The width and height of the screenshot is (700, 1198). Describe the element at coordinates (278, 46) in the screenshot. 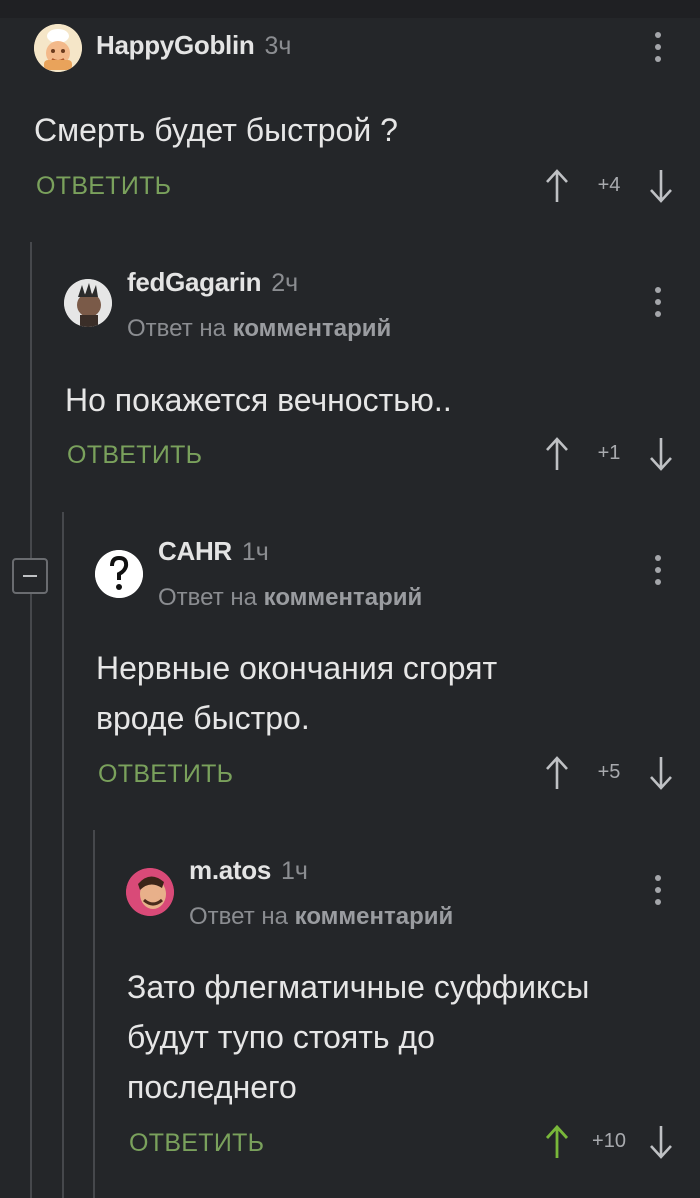

I see `timestamp: 3ч` at that location.